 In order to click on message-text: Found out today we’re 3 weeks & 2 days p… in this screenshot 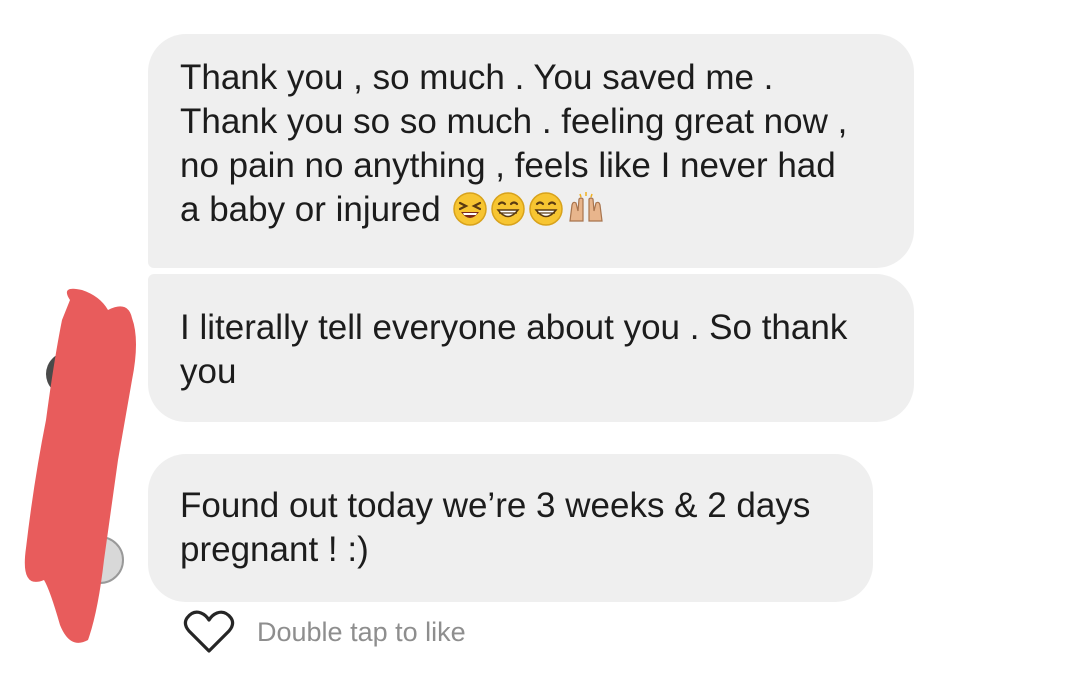, I will do `click(495, 527)`.